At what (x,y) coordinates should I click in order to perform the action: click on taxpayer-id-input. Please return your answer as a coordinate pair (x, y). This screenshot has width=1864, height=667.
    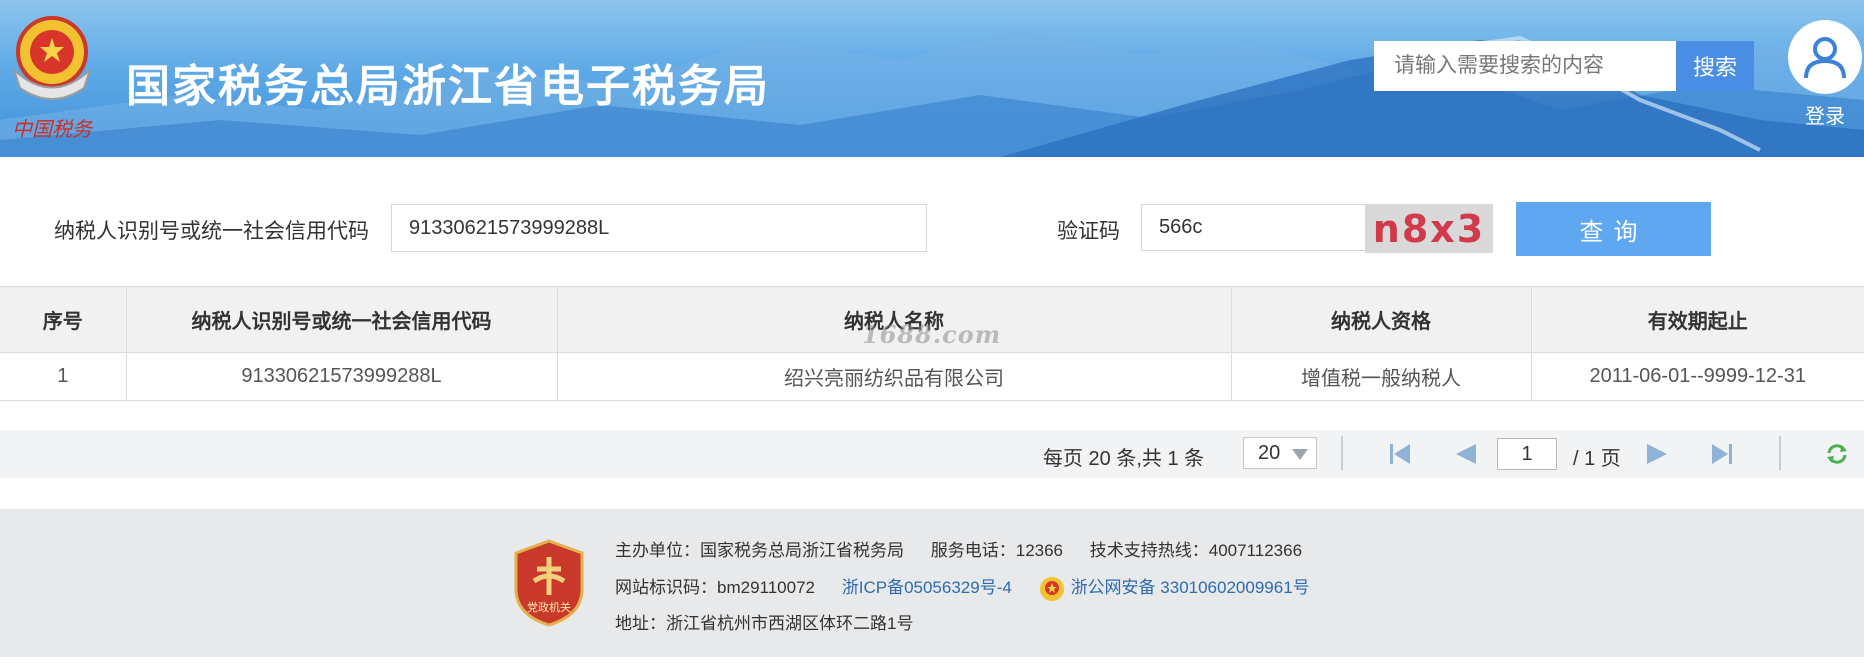
    Looking at the image, I should click on (659, 228).